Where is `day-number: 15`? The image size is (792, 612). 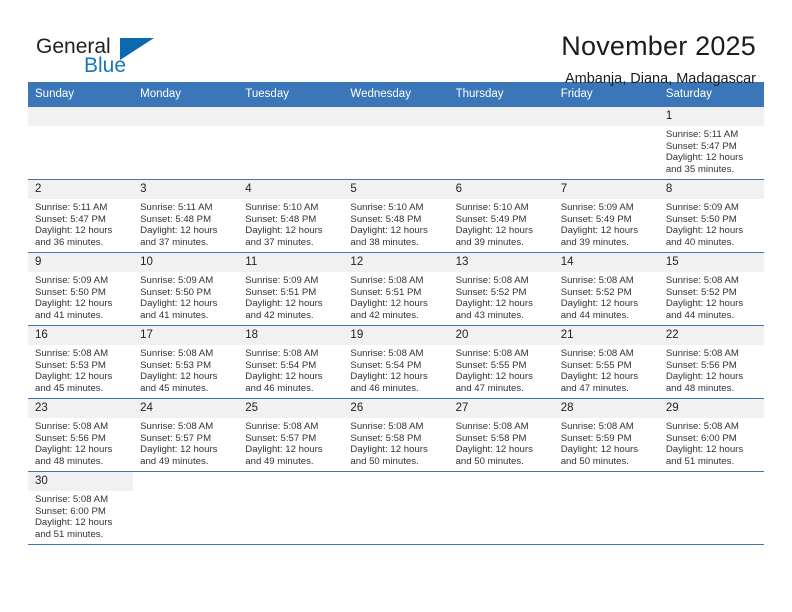 day-number: 15 is located at coordinates (711, 262).